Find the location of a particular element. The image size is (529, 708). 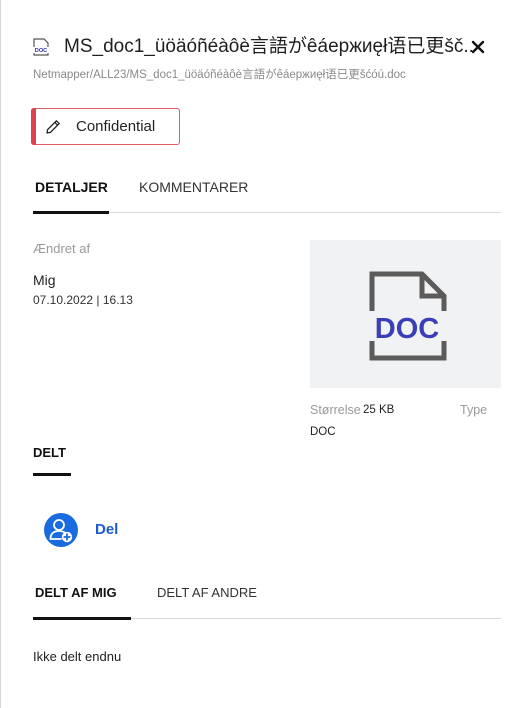

shared-active-tab-underline is located at coordinates (82, 618).